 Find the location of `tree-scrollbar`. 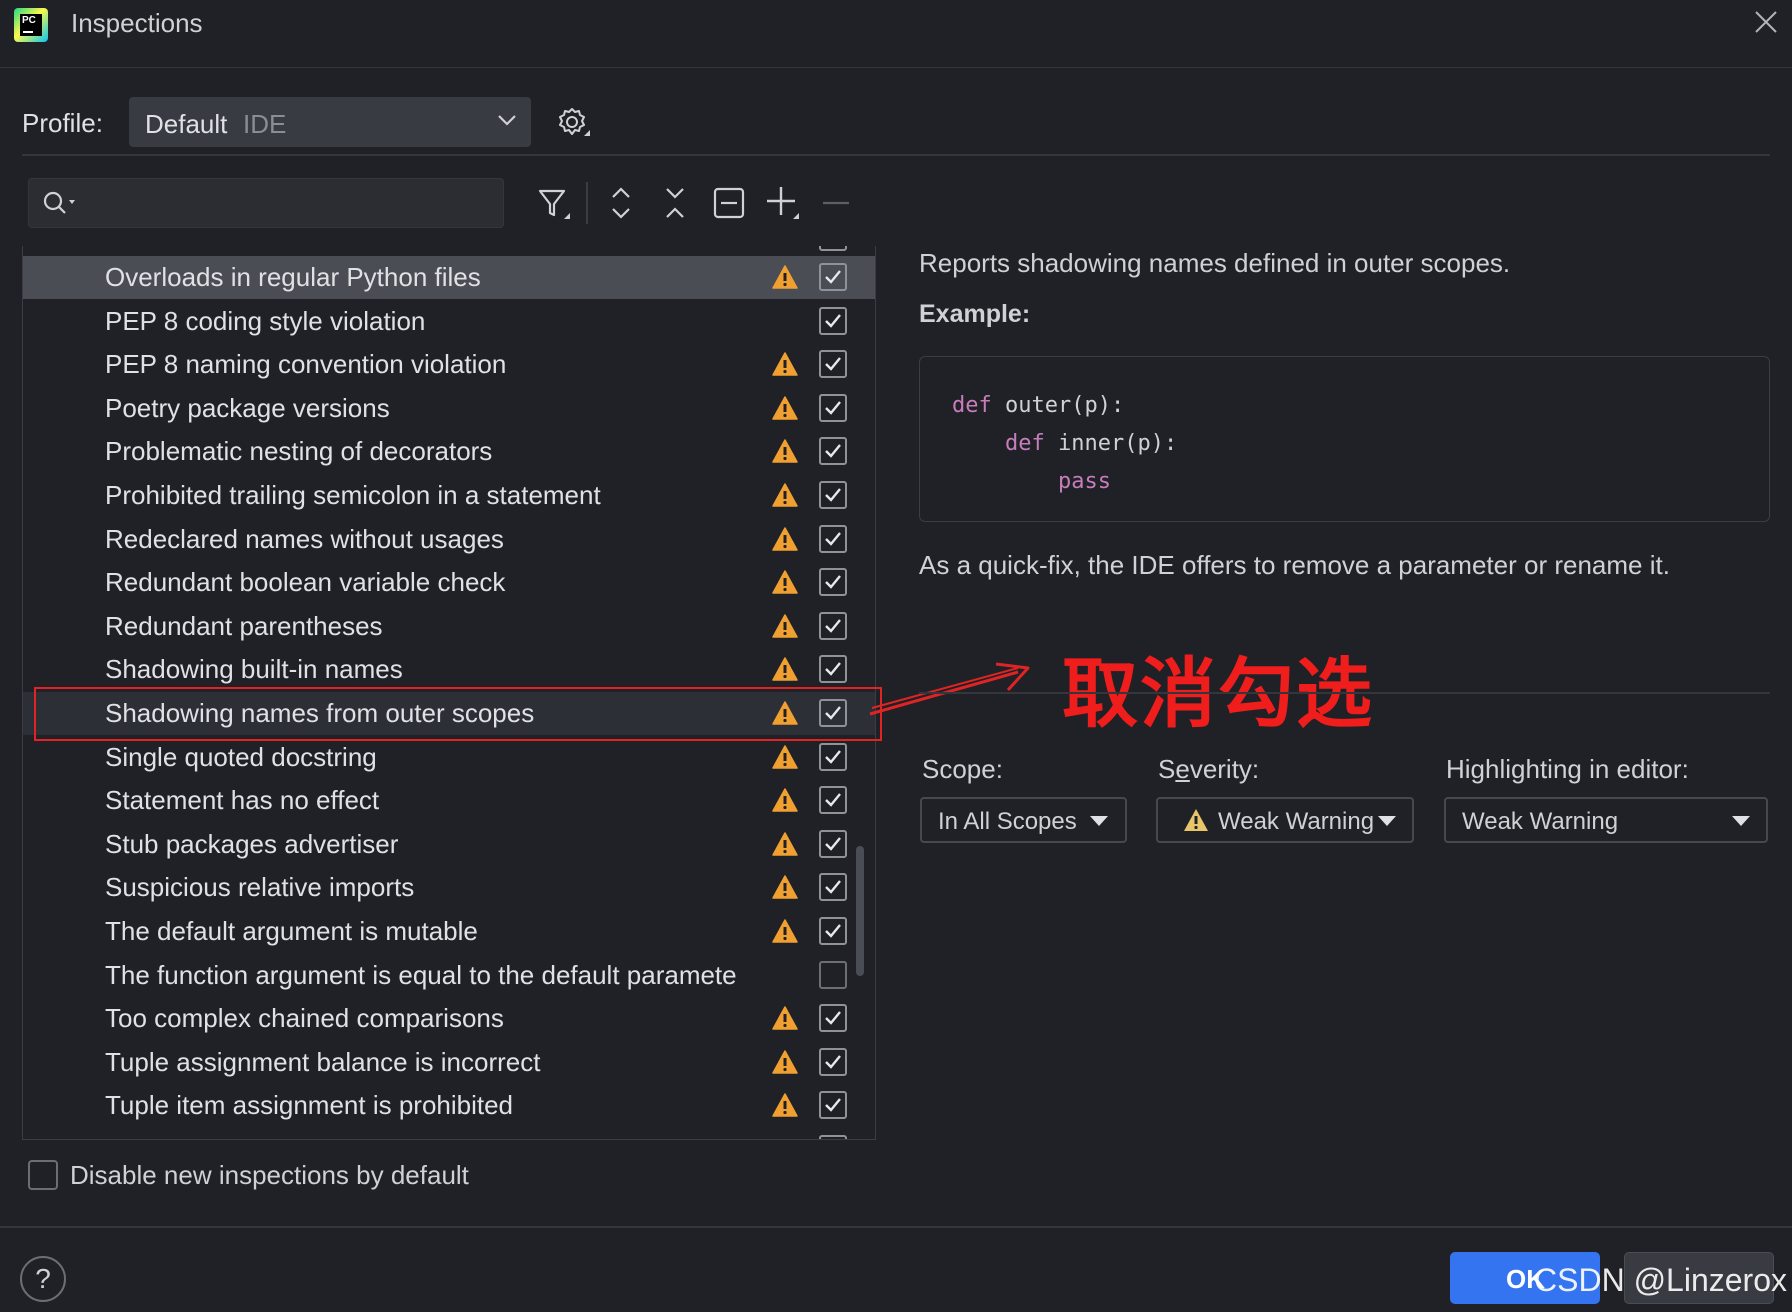

tree-scrollbar is located at coordinates (860, 911).